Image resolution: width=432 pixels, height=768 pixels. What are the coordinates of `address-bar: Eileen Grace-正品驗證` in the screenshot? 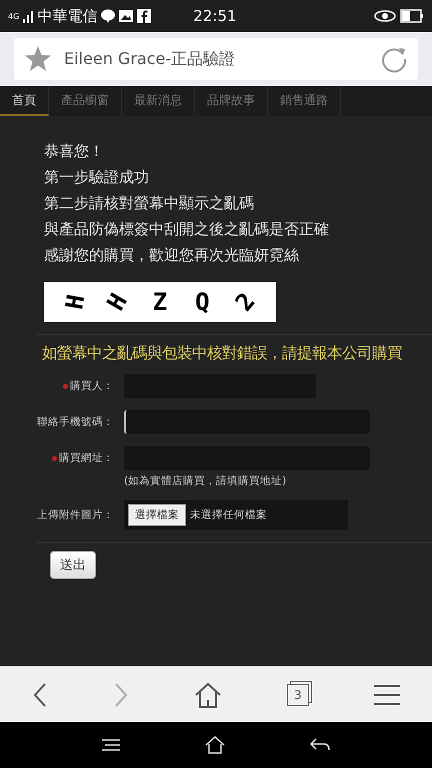 It's located at (216, 59).